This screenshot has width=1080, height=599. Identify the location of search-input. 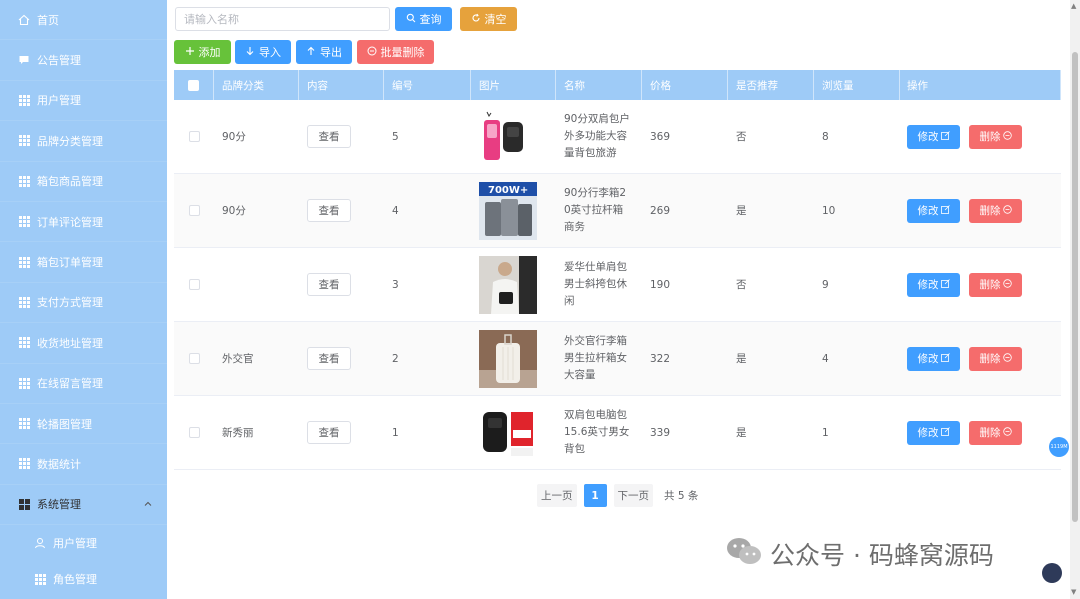
(282, 19).